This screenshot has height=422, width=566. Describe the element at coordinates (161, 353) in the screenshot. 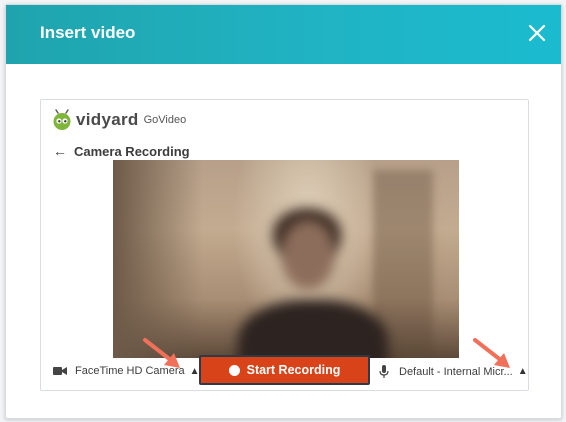

I see `annotation-arrow-camera-icon` at that location.